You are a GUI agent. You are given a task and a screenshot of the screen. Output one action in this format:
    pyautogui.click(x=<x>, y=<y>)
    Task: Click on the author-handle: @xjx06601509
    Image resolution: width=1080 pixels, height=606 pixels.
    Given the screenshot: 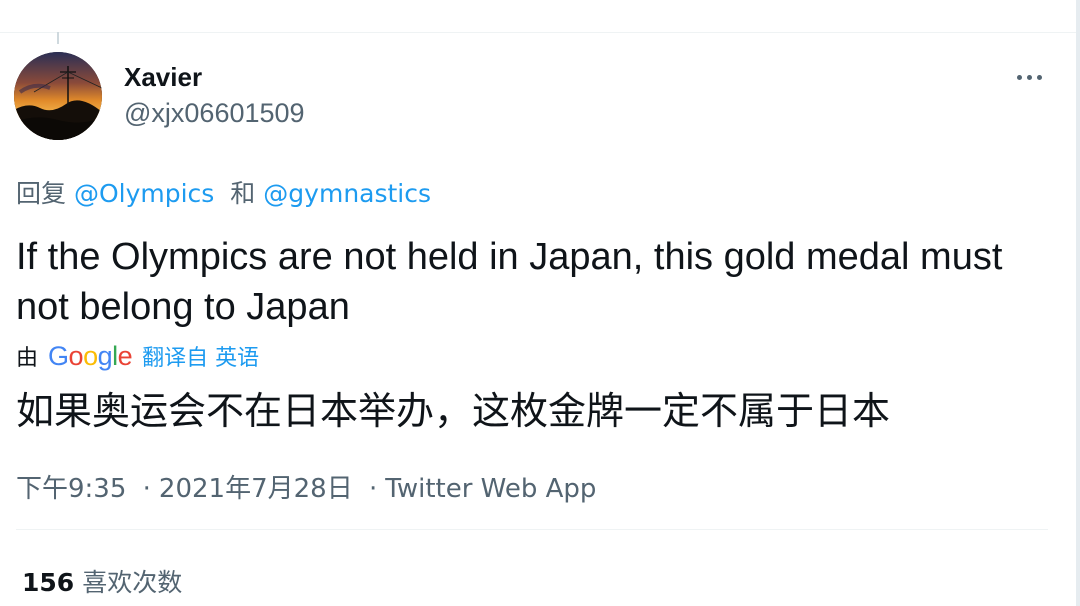 What is the action you would take?
    pyautogui.click(x=214, y=113)
    